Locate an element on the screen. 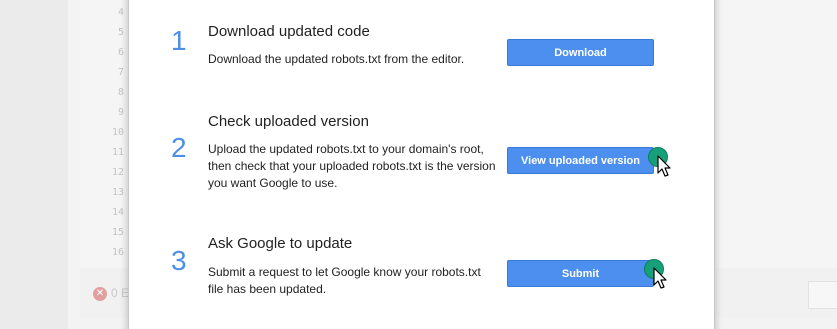 The image size is (837, 329). line-number: 10 is located at coordinates (117, 132).